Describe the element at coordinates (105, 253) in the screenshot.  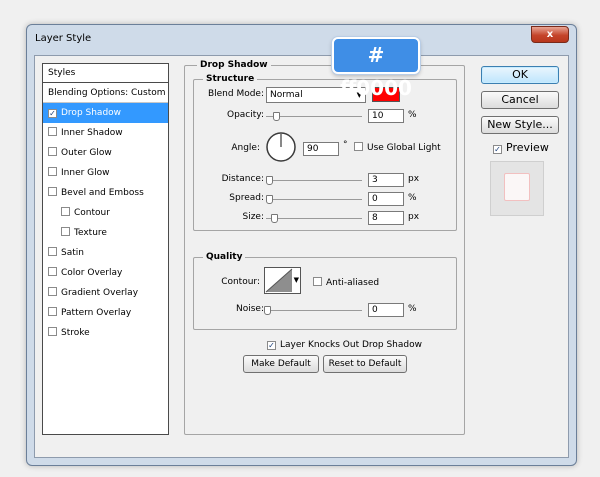
I see `style-item-satin: Satin` at that location.